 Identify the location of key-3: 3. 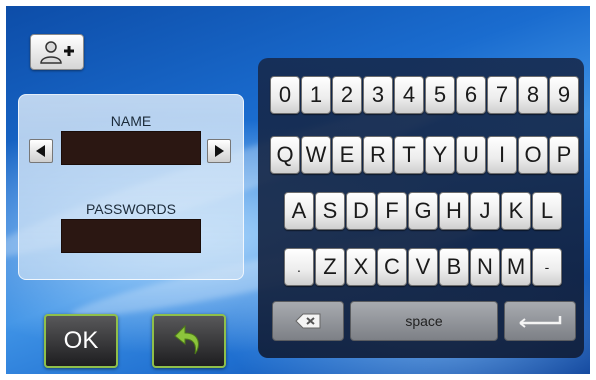
(378, 95).